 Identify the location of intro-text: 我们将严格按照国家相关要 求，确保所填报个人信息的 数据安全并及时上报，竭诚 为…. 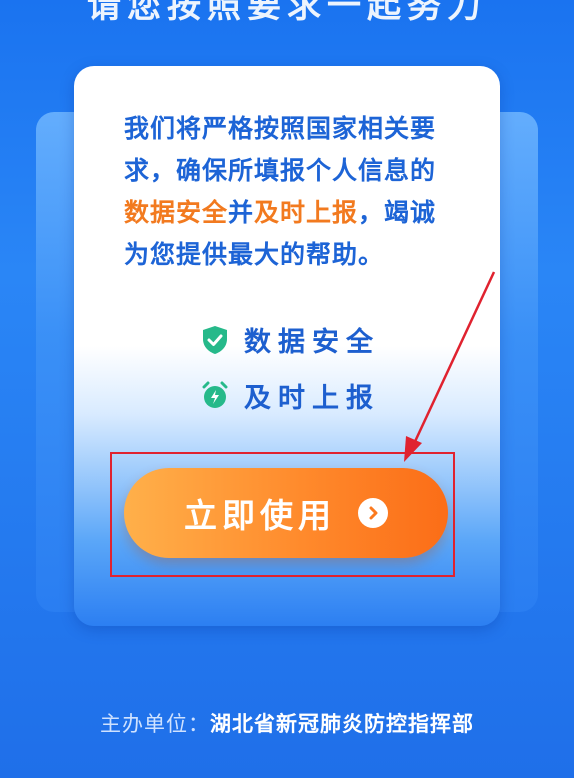
(304, 192).